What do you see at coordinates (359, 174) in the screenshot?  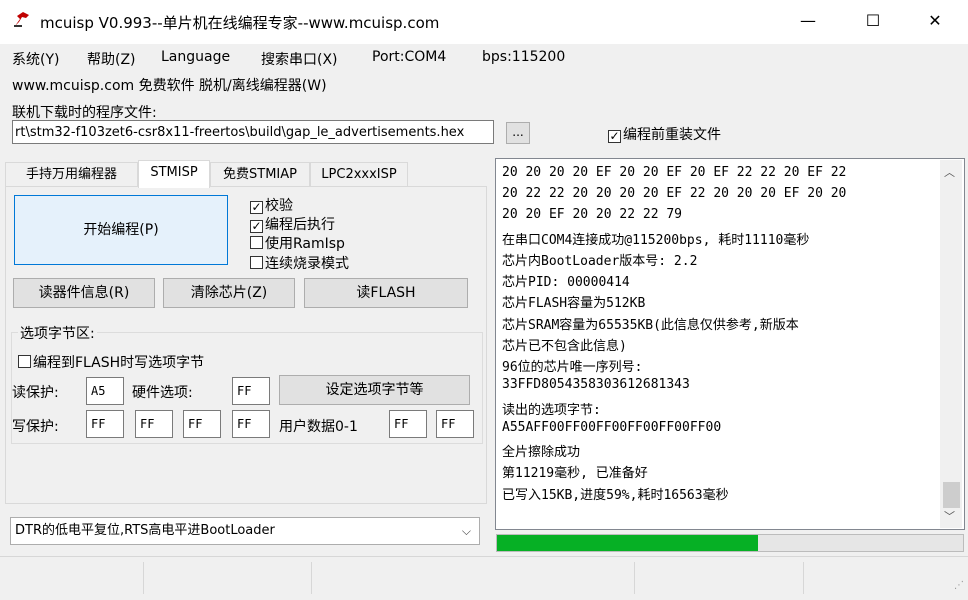 I see `tab-lpc: LPC2xxxISP` at bounding box center [359, 174].